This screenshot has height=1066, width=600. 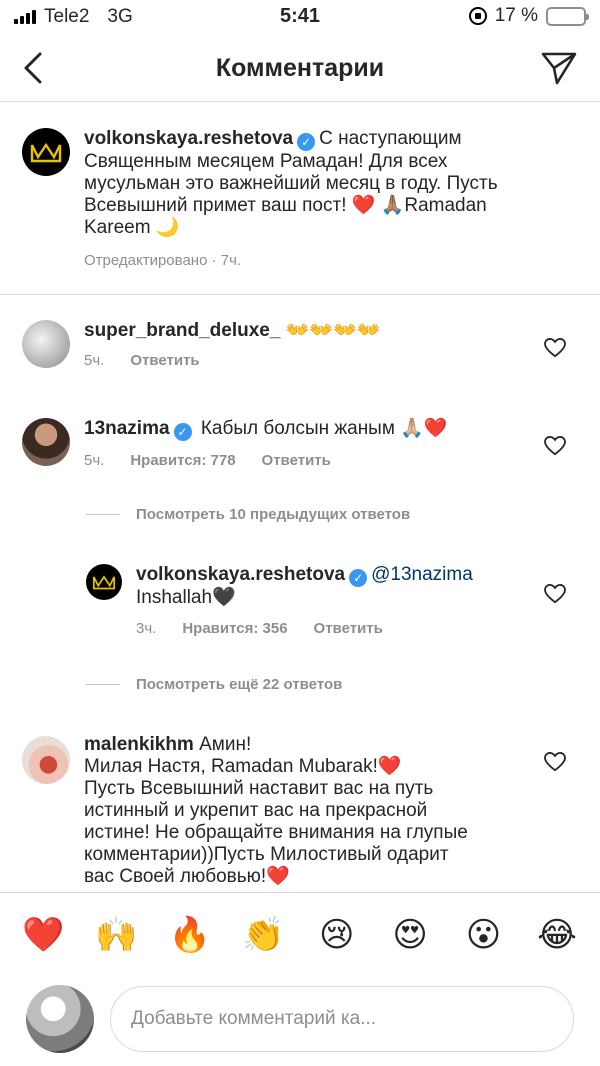 I want to click on reply-username: volkonskaya.reshetova, so click(x=240, y=574).